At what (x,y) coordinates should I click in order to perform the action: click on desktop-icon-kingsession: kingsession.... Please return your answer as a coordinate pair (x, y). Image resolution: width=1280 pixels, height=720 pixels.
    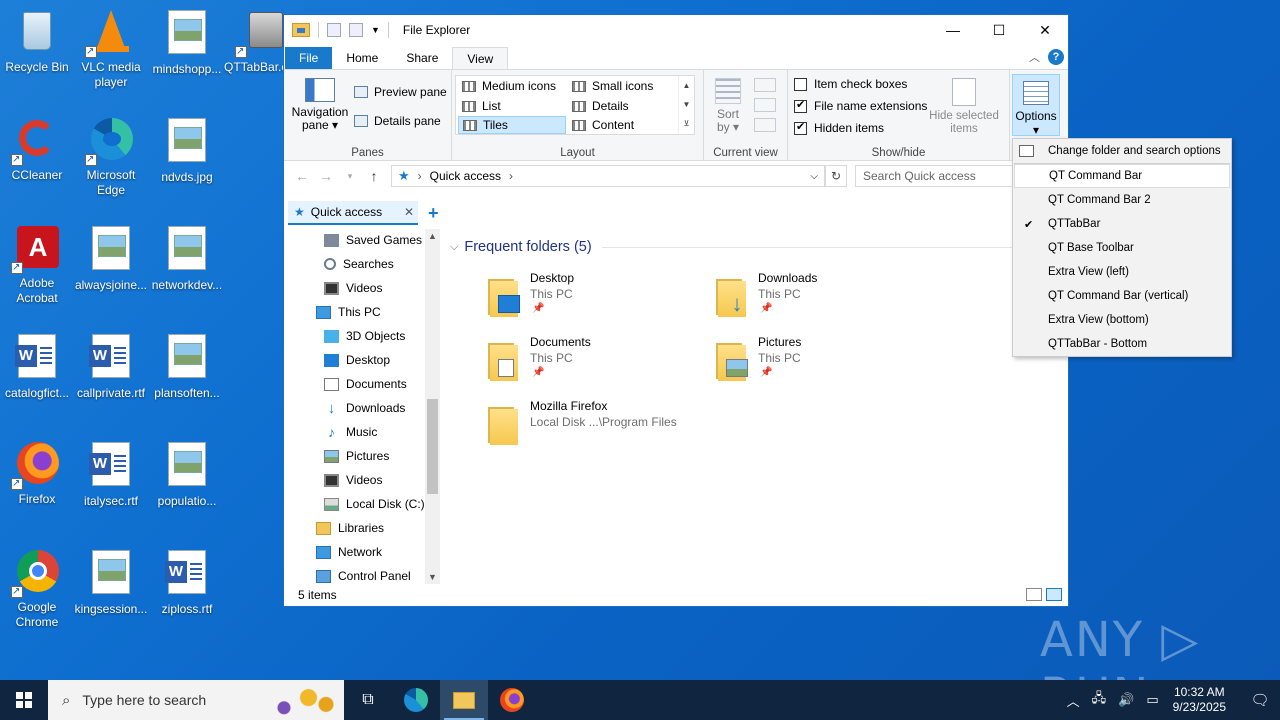
    Looking at the image, I should click on (111, 582).